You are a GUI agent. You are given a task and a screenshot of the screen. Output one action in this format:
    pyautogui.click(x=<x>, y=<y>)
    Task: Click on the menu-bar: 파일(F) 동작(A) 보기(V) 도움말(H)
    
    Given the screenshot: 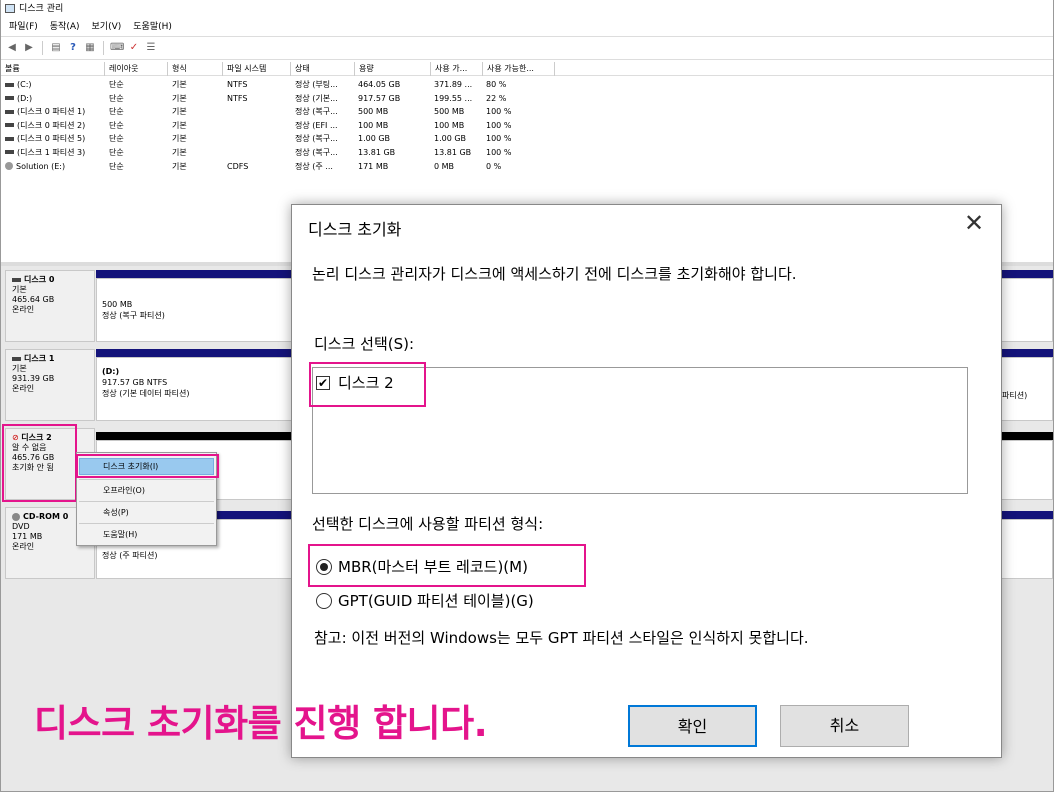 What is the action you would take?
    pyautogui.click(x=527, y=27)
    